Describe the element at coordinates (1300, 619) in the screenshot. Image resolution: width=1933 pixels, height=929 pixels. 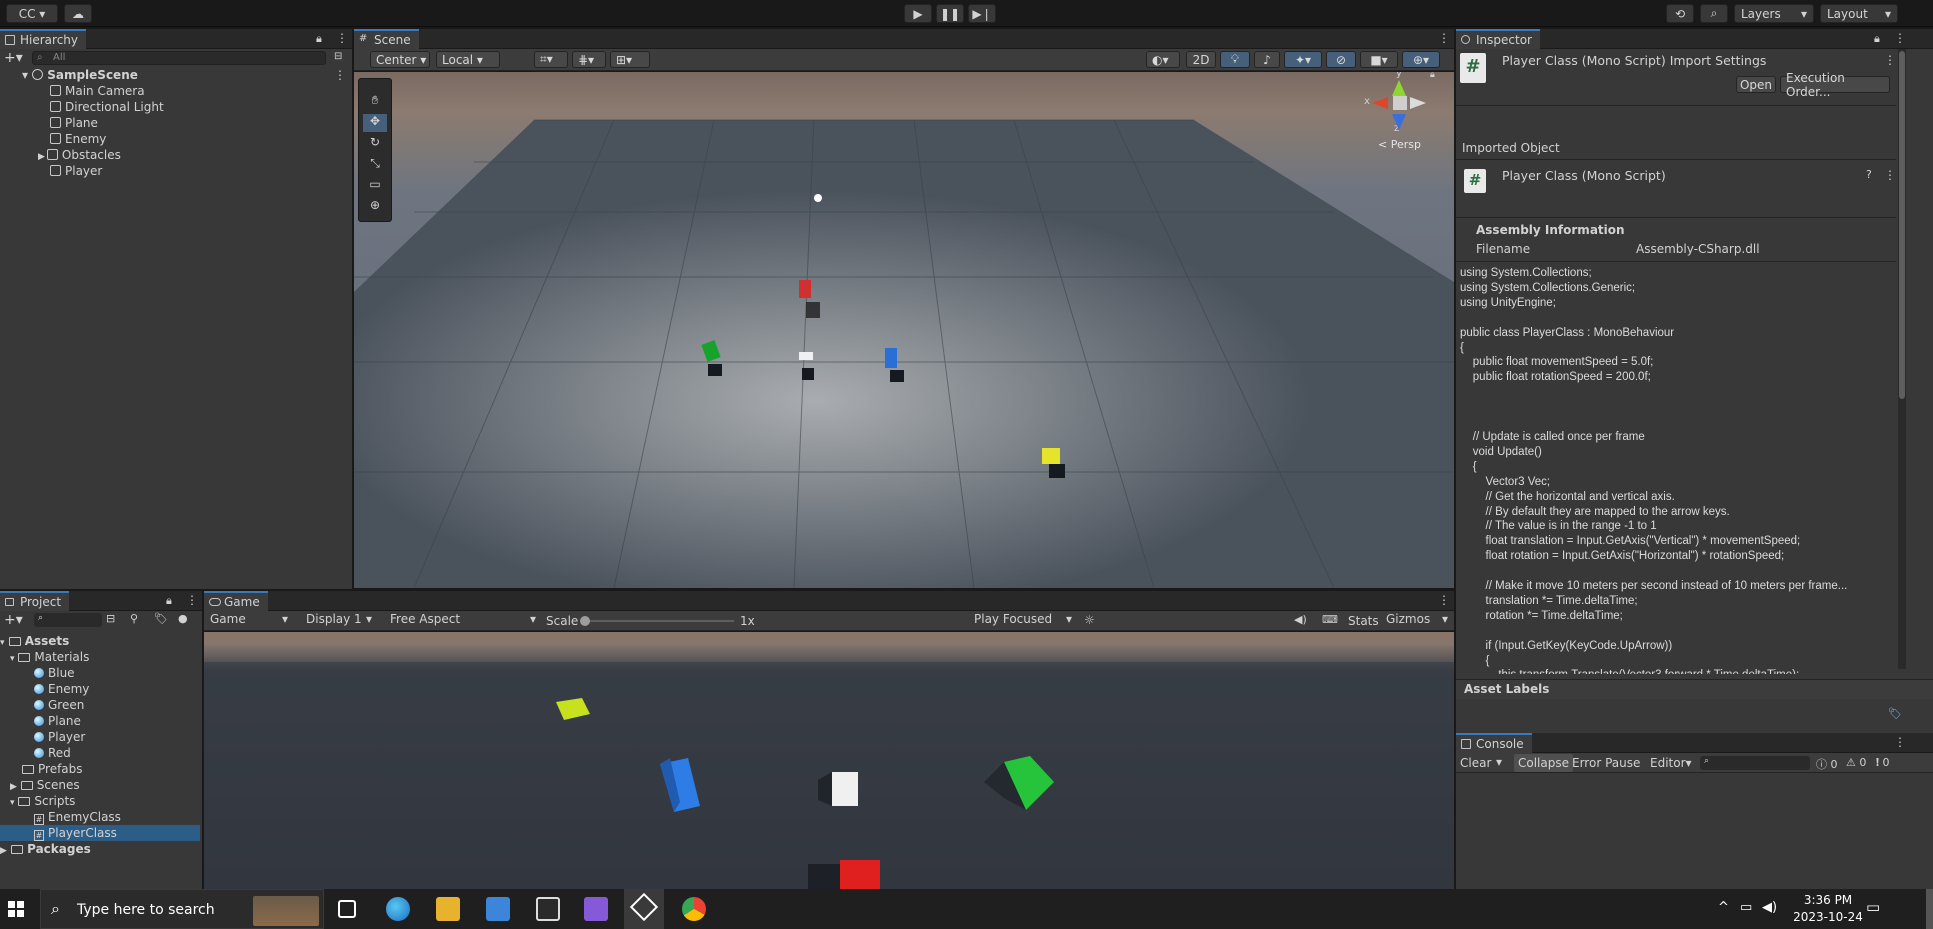
I see `mute-audio-icon: ◀)` at that location.